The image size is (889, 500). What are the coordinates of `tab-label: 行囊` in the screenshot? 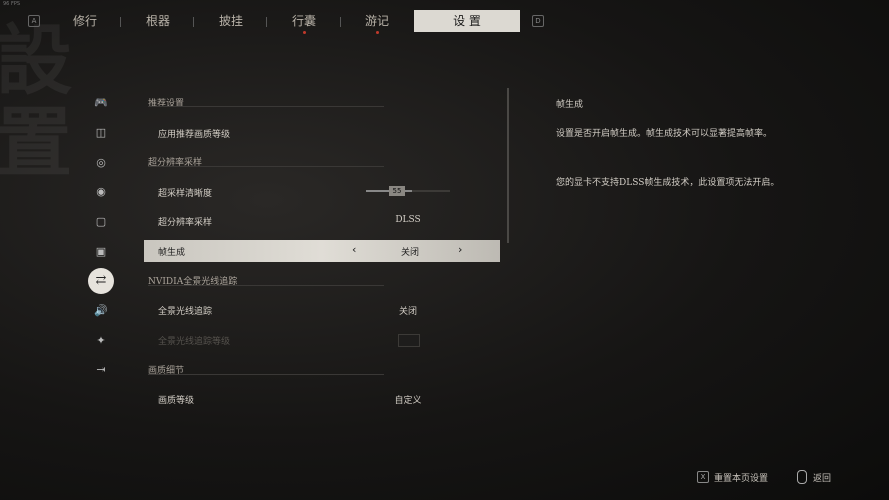 It's located at (303, 21).